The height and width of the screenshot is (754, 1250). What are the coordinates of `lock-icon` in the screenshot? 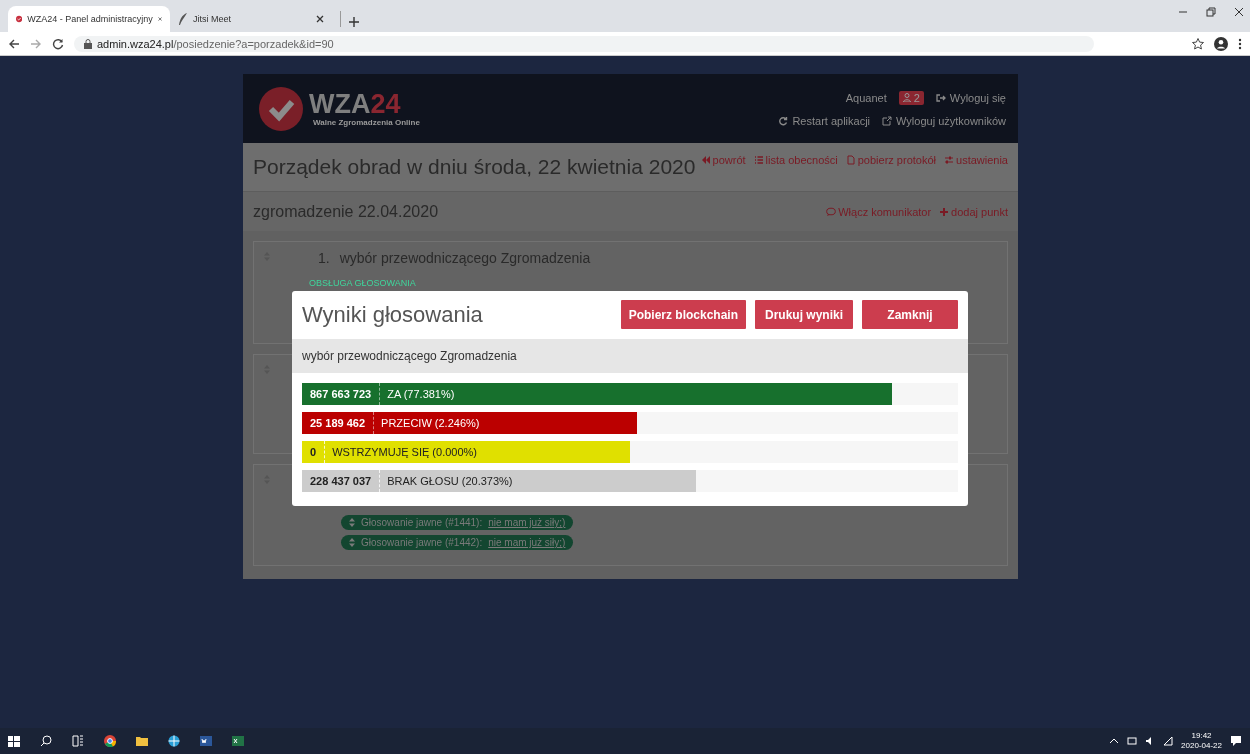 It's located at (88, 43).